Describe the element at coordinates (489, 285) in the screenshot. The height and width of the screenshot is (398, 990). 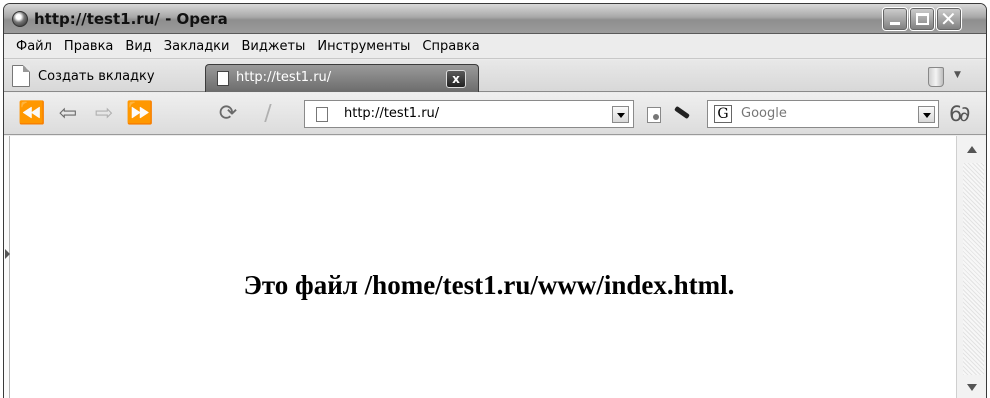
I see `page-heading: Это файл /home/test1.ru/www/index.html.` at that location.